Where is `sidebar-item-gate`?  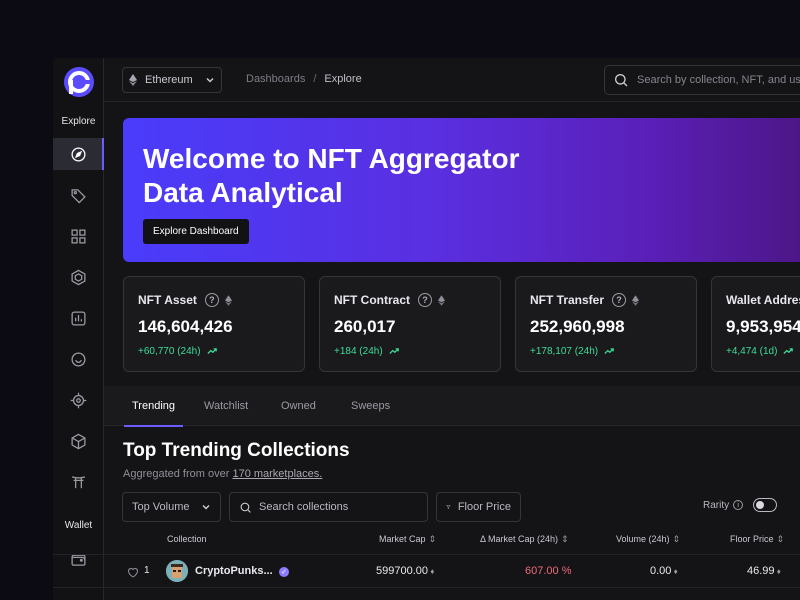 sidebar-item-gate is located at coordinates (78, 482).